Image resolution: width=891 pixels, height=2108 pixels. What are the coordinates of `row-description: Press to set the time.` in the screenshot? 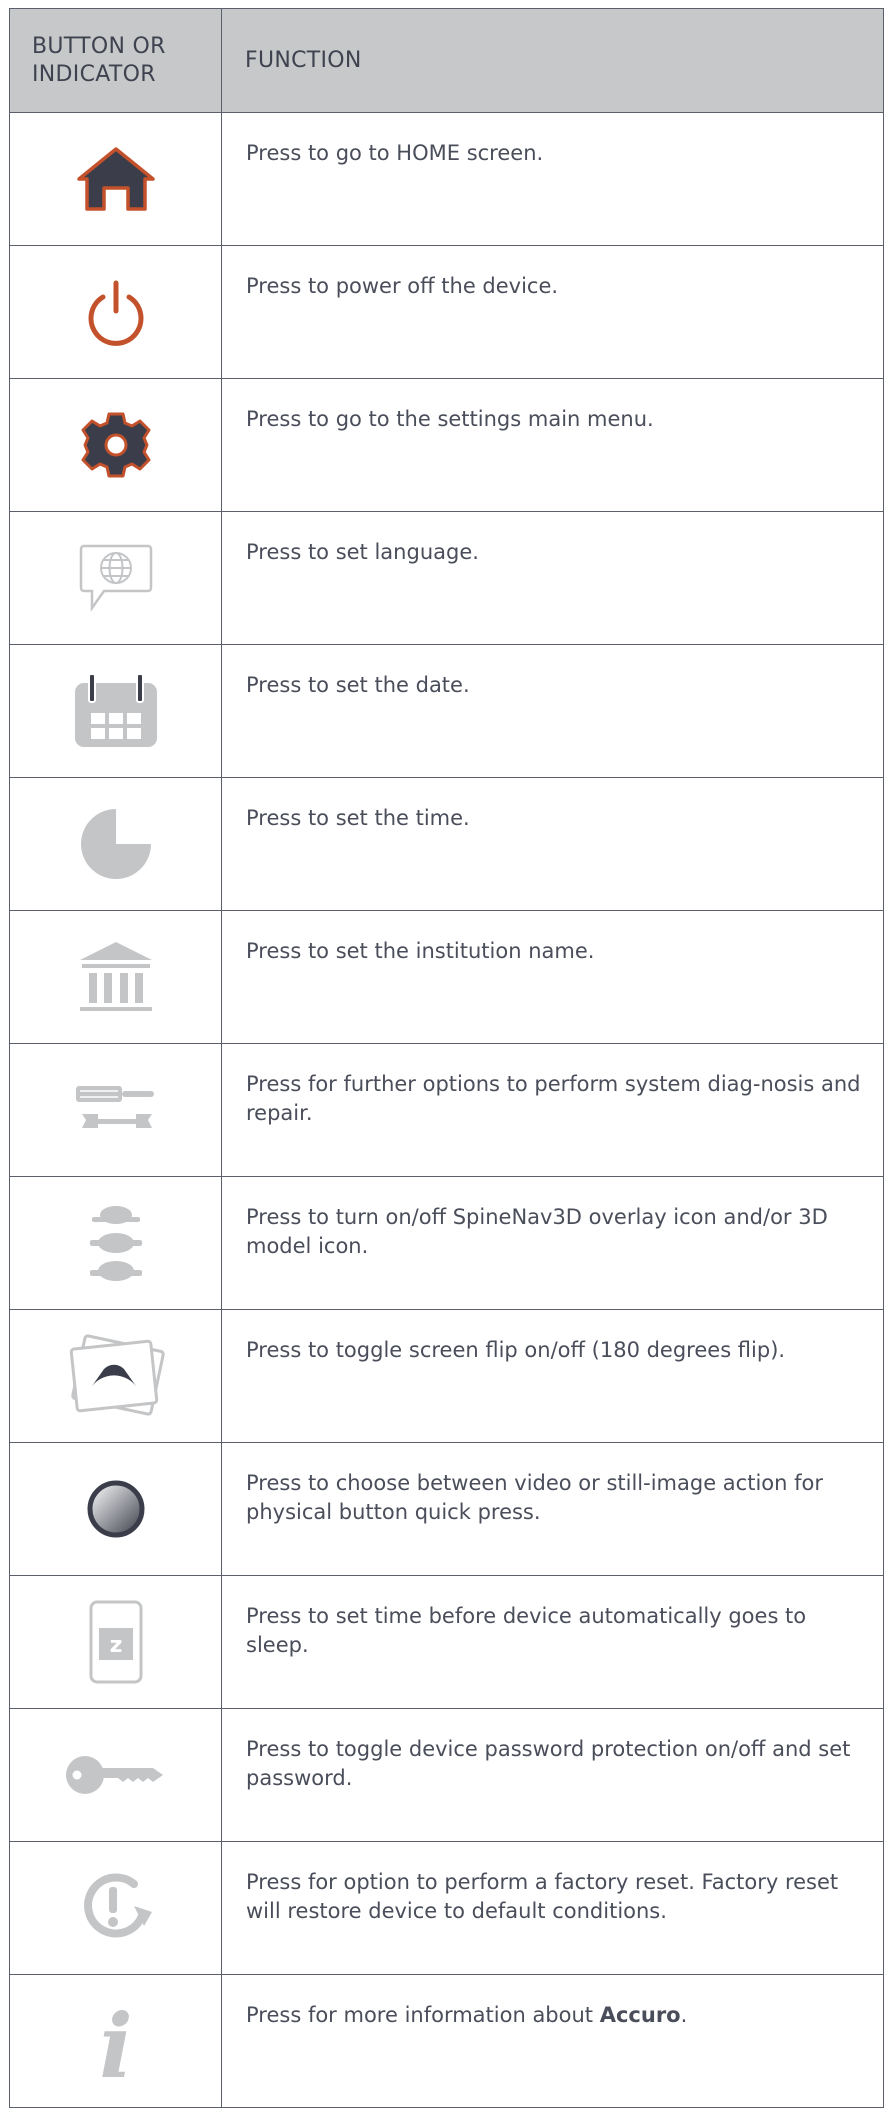 It's located at (552, 844).